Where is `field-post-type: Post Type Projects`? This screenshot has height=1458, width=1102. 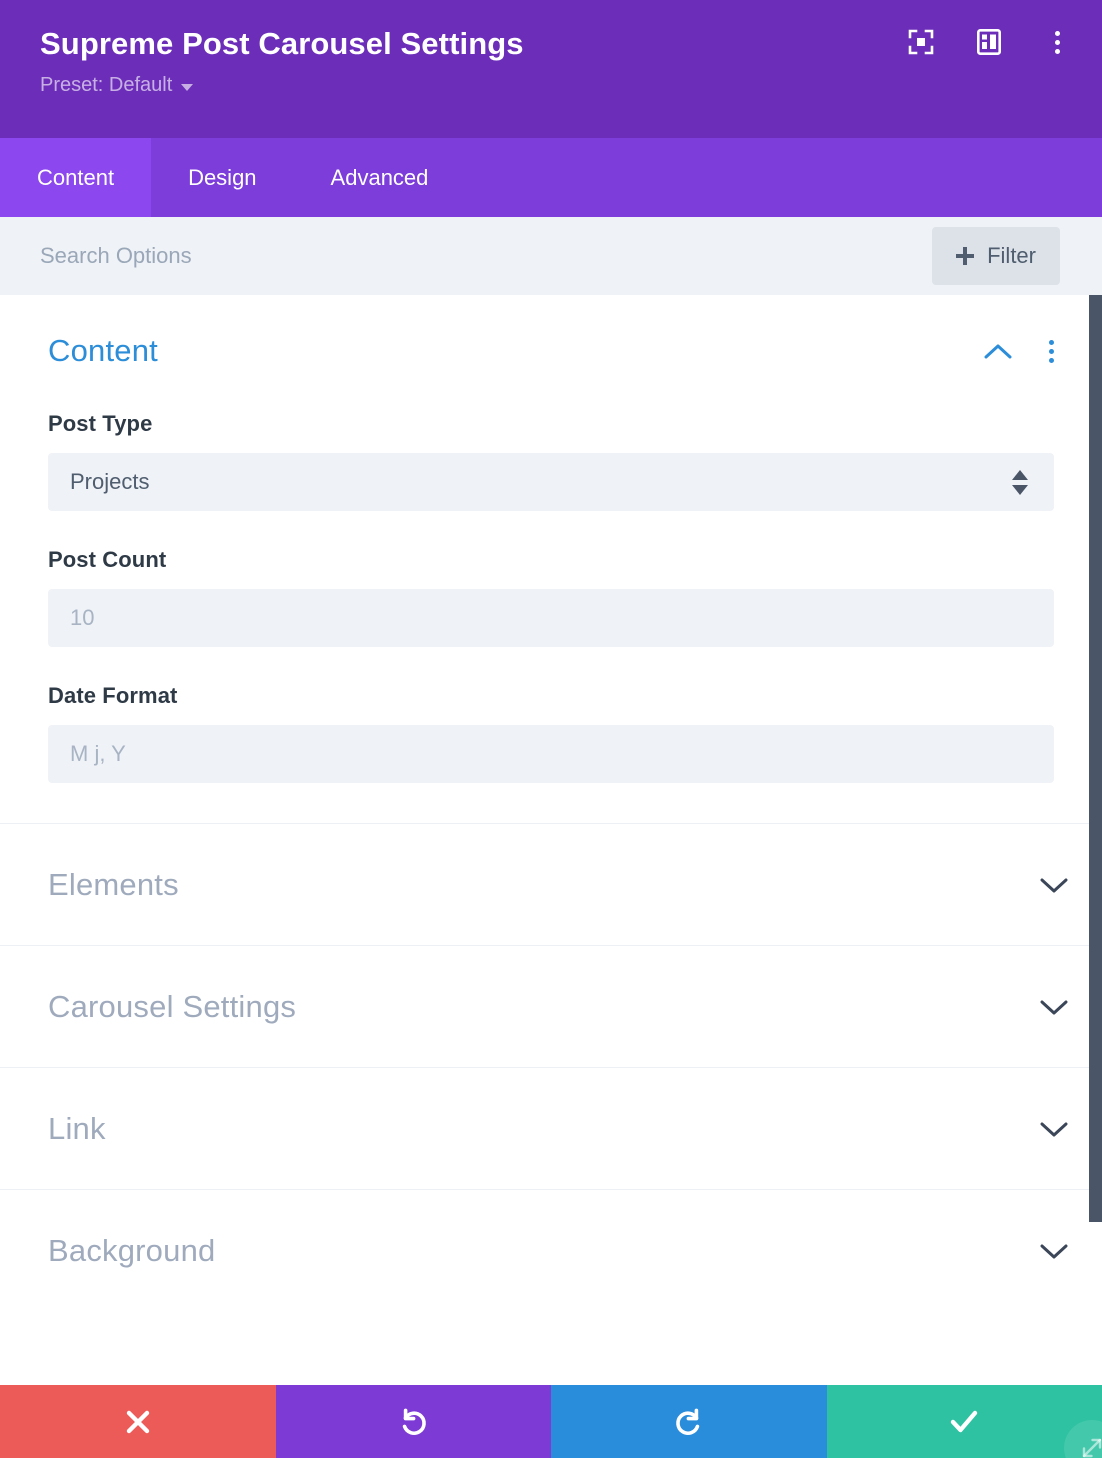
field-post-type: Post Type Projects is located at coordinates (551, 461).